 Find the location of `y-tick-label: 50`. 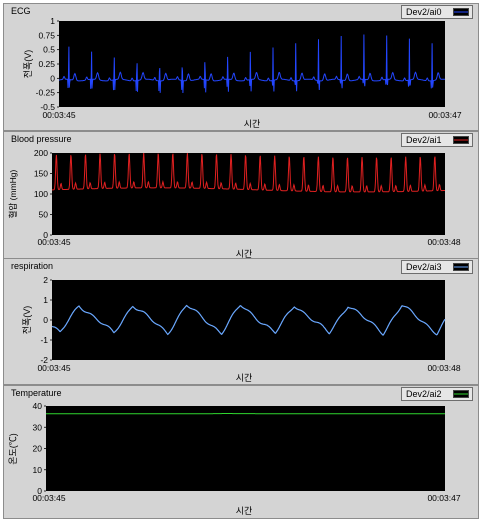

y-tick-label: 50 is located at coordinates (44, 215).